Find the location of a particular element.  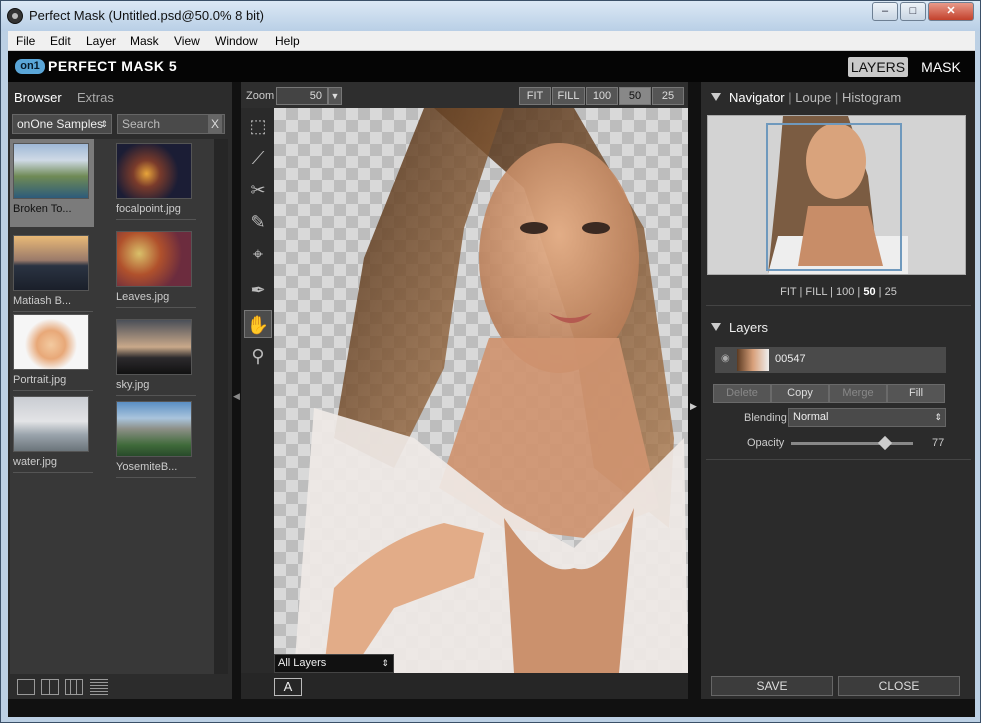

blending-value: Normal is located at coordinates (811, 417).